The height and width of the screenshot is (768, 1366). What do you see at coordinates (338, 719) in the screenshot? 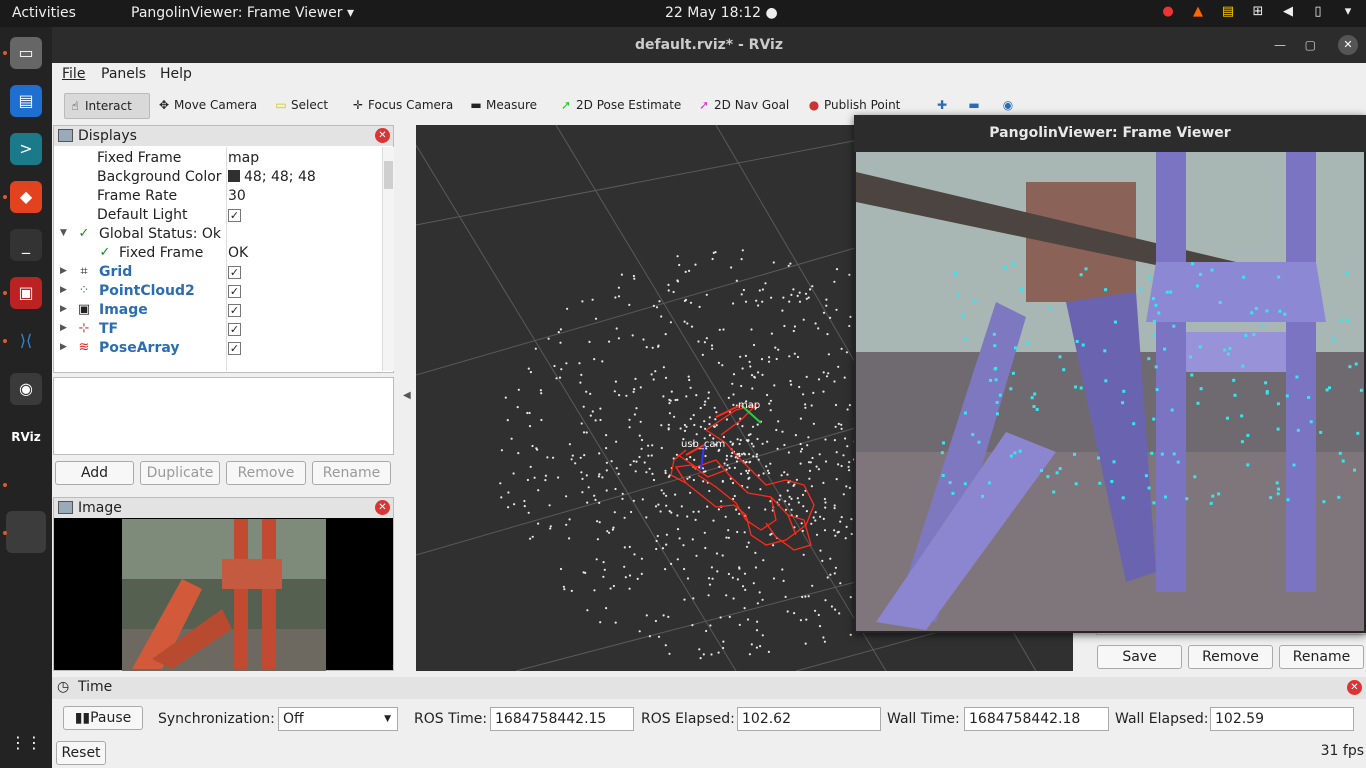
I see `sync-select: Off ▼` at bounding box center [338, 719].